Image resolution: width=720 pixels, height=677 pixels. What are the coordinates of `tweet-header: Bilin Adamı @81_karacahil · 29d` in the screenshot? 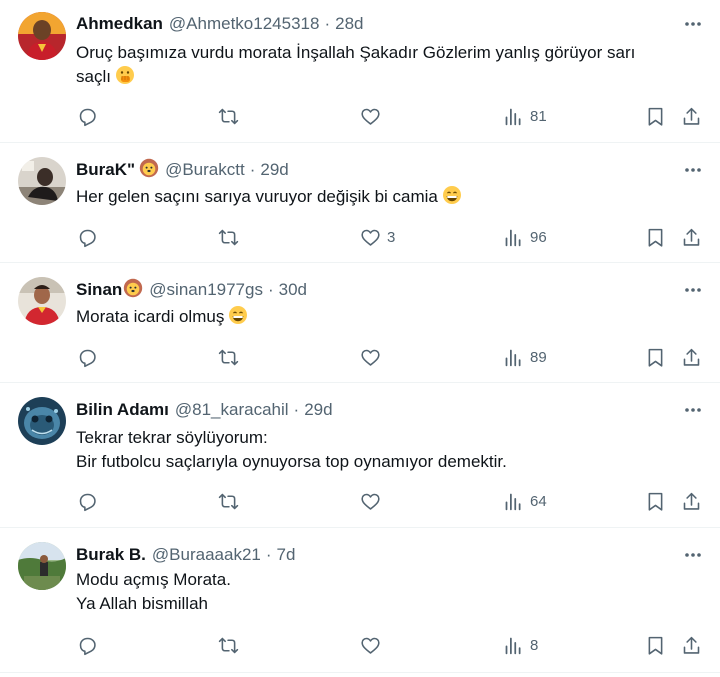 It's located at (204, 410).